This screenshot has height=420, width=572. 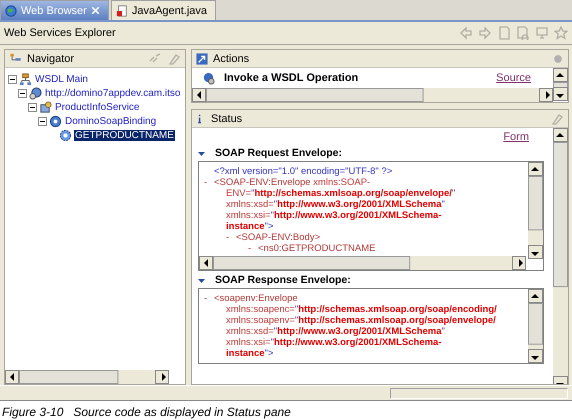 What do you see at coordinates (97, 107) in the screenshot?
I see `tree-item: ProductInfoService` at bounding box center [97, 107].